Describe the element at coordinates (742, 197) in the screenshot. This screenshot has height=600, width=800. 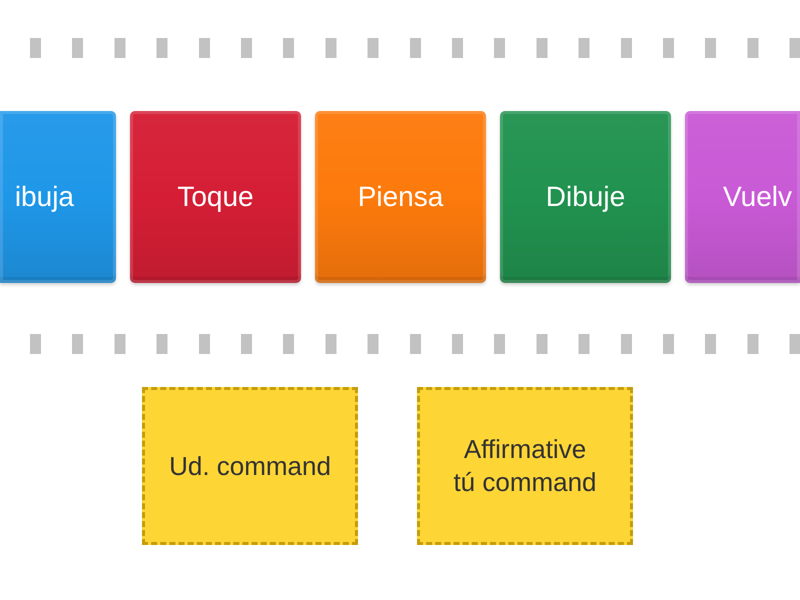
I see `word-card: Vuelv` at that location.